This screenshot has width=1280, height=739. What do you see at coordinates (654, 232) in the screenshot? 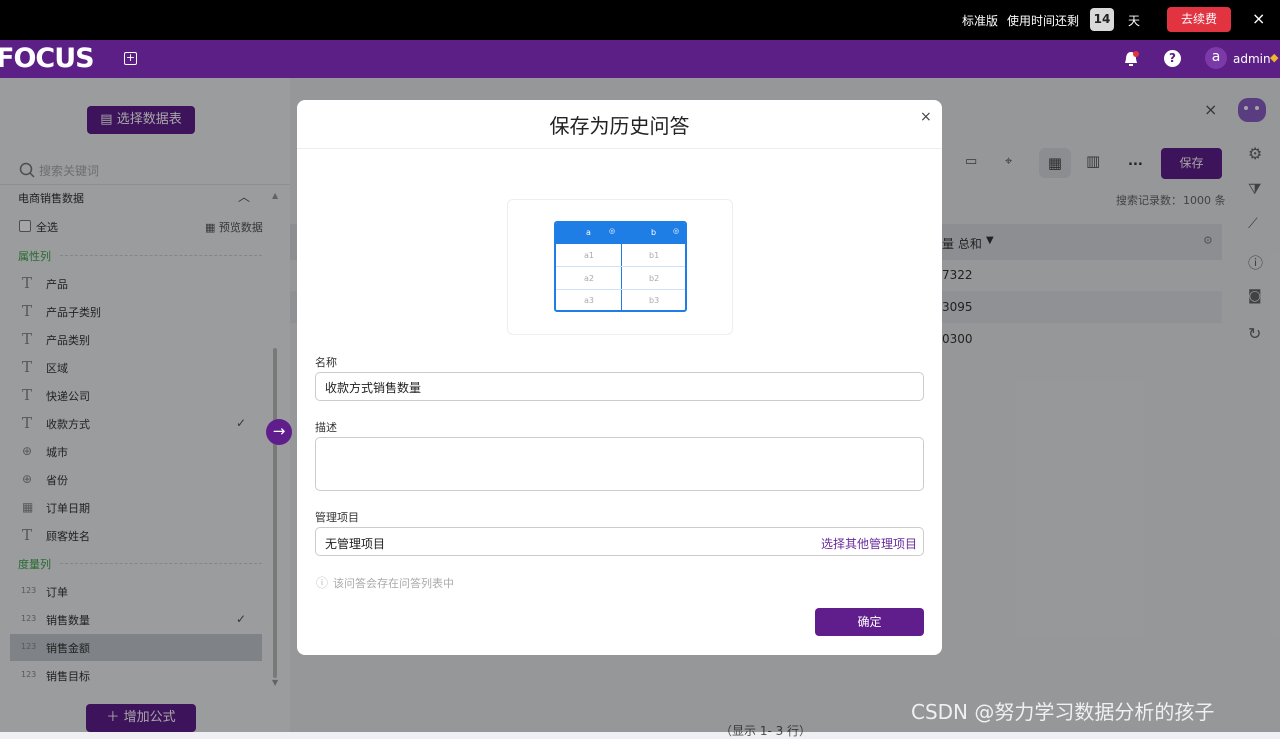
I see `preview-header-b: b` at bounding box center [654, 232].